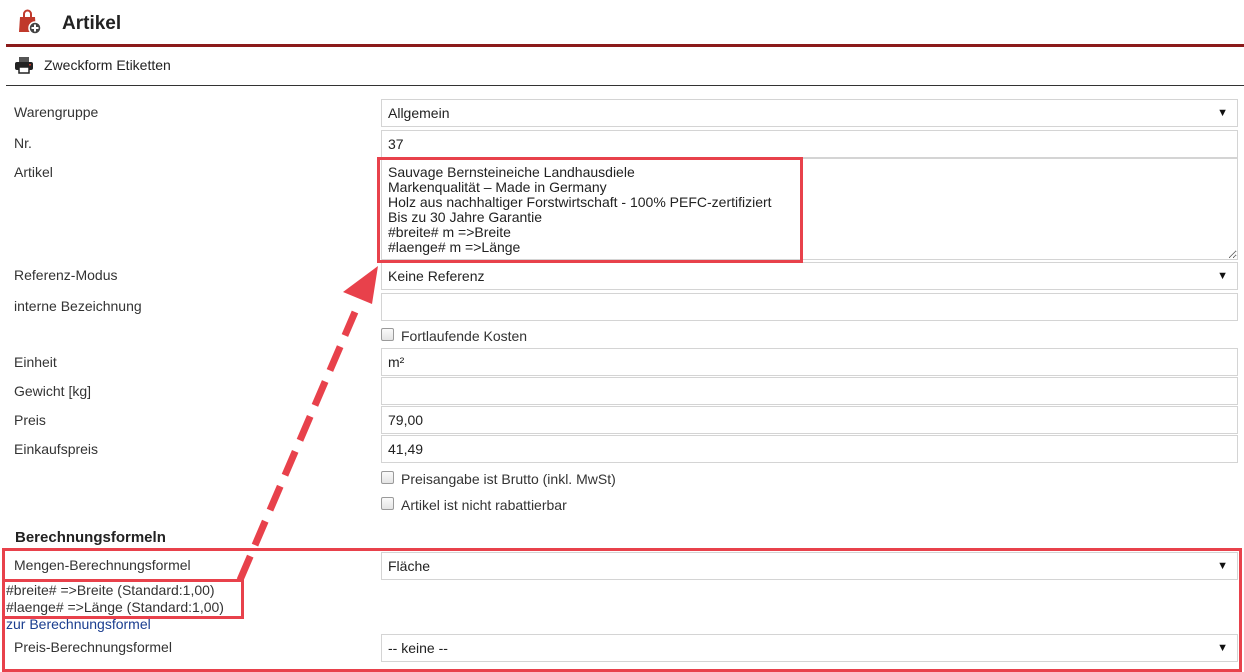 Image resolution: width=1244 pixels, height=672 pixels. I want to click on preis-formel-value: -- keine --, so click(418, 648).